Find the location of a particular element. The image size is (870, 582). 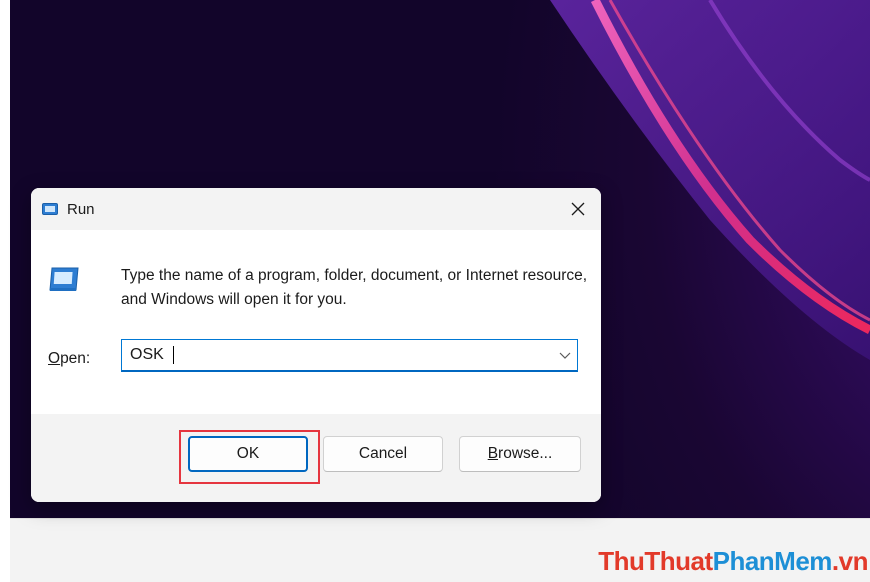

ok-button: OK is located at coordinates (248, 454).